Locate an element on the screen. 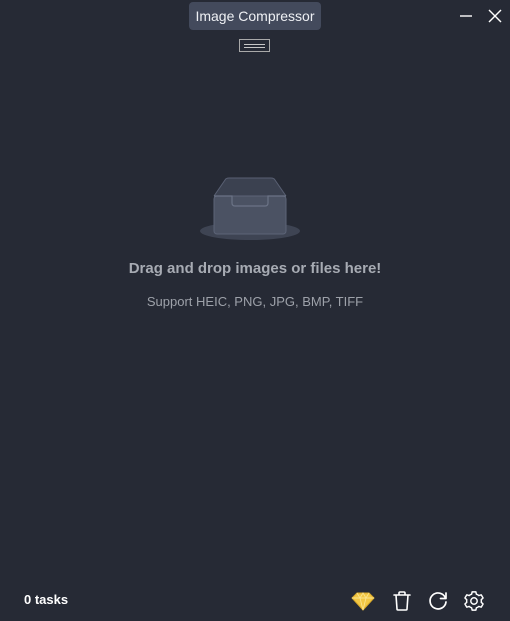 The height and width of the screenshot is (621, 510). gear-icon is located at coordinates (474, 601).